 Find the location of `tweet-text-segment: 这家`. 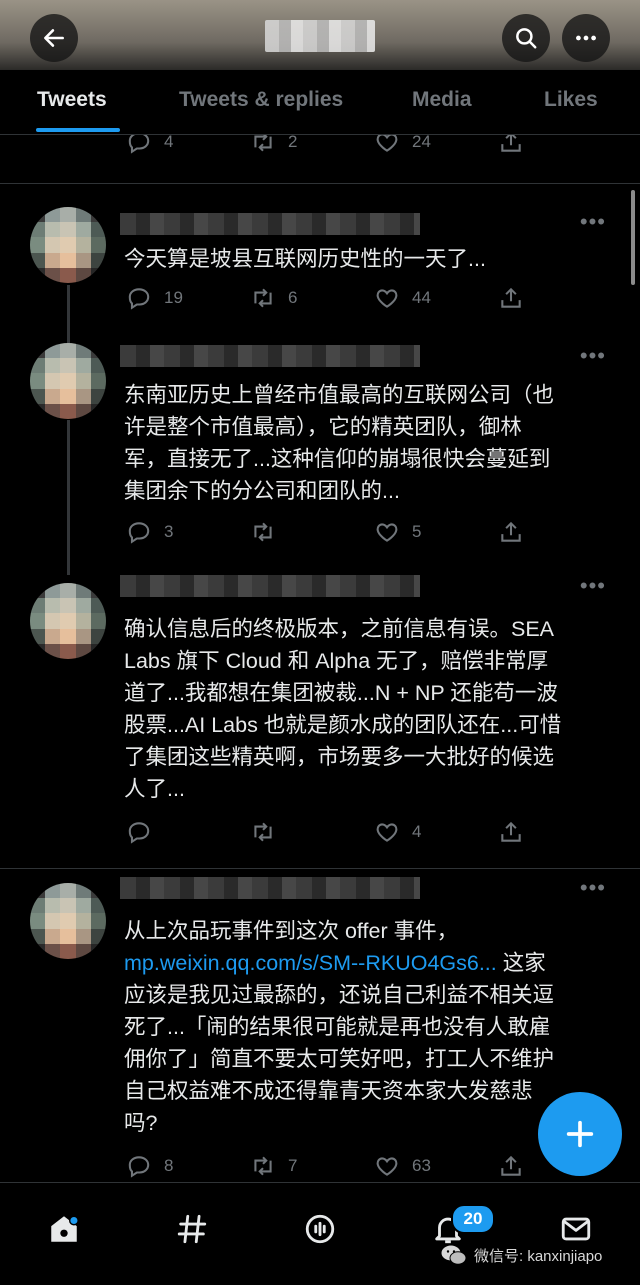

tweet-text-segment: 这家 is located at coordinates (521, 963).